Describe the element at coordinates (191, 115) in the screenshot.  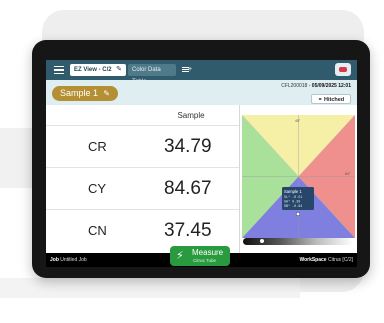
I see `column-header: Sample` at that location.